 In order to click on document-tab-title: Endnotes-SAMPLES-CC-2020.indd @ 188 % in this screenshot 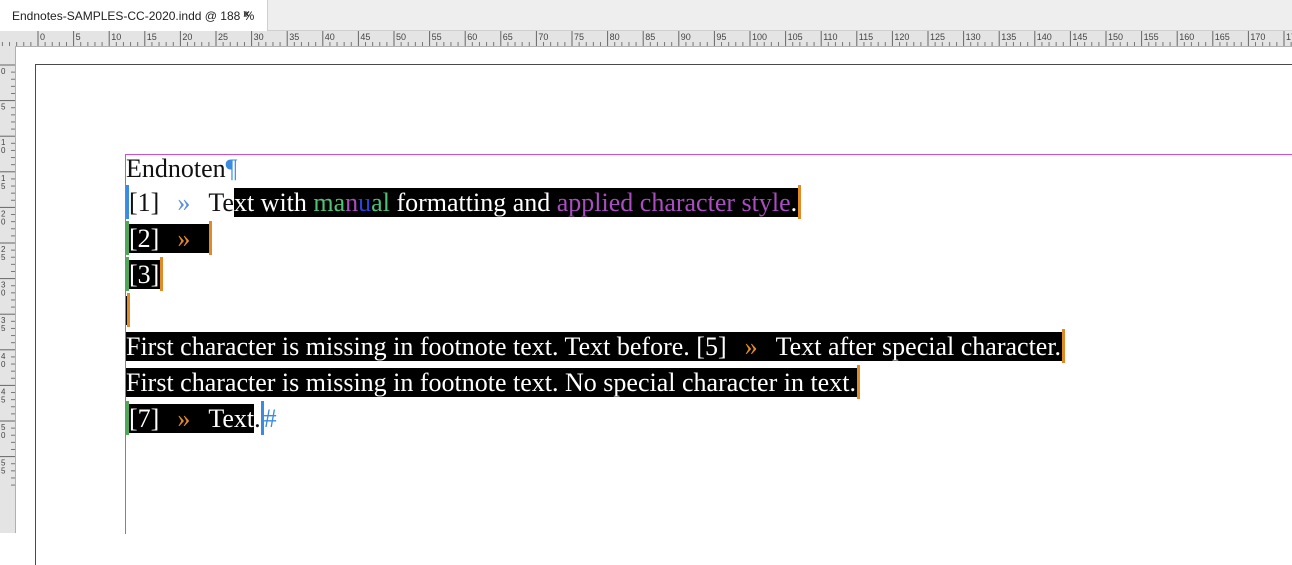, I will do `click(133, 16)`.